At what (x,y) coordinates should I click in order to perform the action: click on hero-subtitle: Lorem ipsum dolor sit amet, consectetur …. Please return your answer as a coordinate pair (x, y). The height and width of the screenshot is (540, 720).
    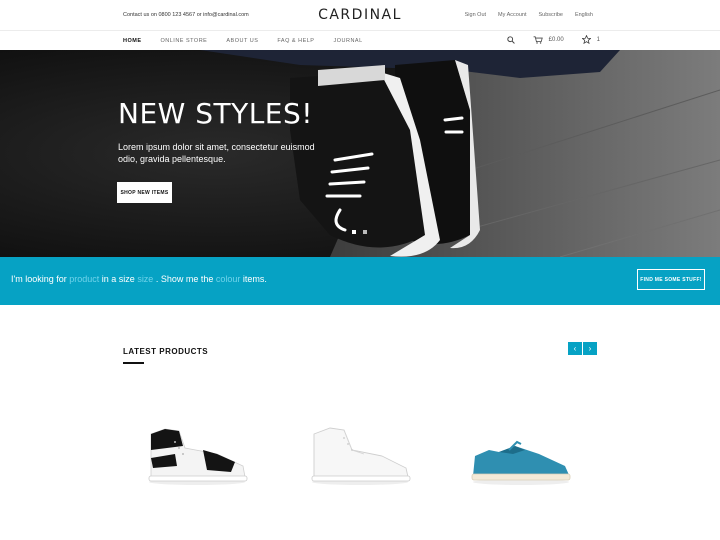
    Looking at the image, I should click on (216, 153).